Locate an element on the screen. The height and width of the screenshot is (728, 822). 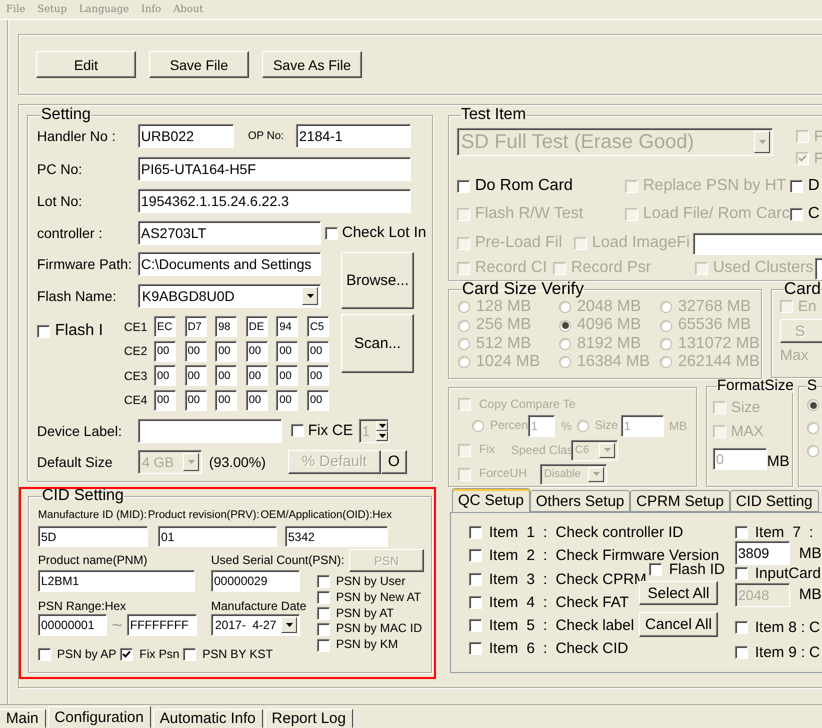
flash-id-byte-field: D7 is located at coordinates (195, 326).